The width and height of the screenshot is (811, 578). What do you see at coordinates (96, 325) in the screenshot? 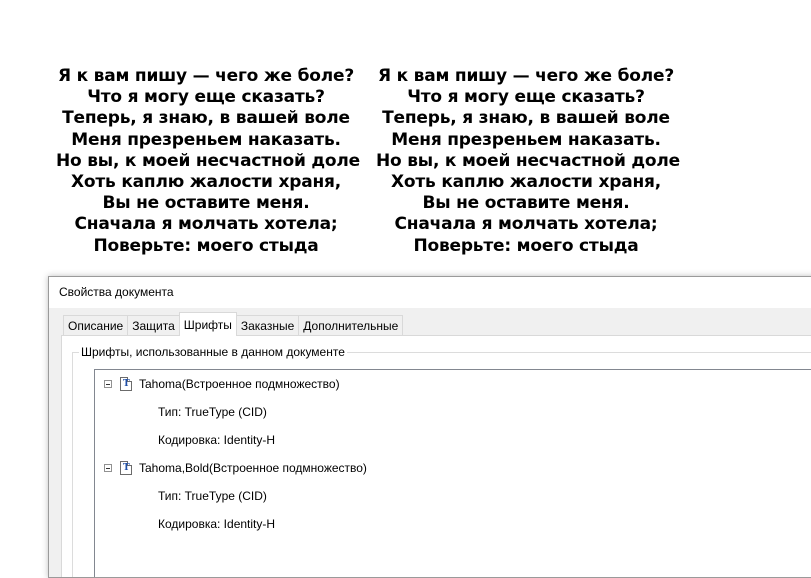
I see `tab-description: Описание` at bounding box center [96, 325].